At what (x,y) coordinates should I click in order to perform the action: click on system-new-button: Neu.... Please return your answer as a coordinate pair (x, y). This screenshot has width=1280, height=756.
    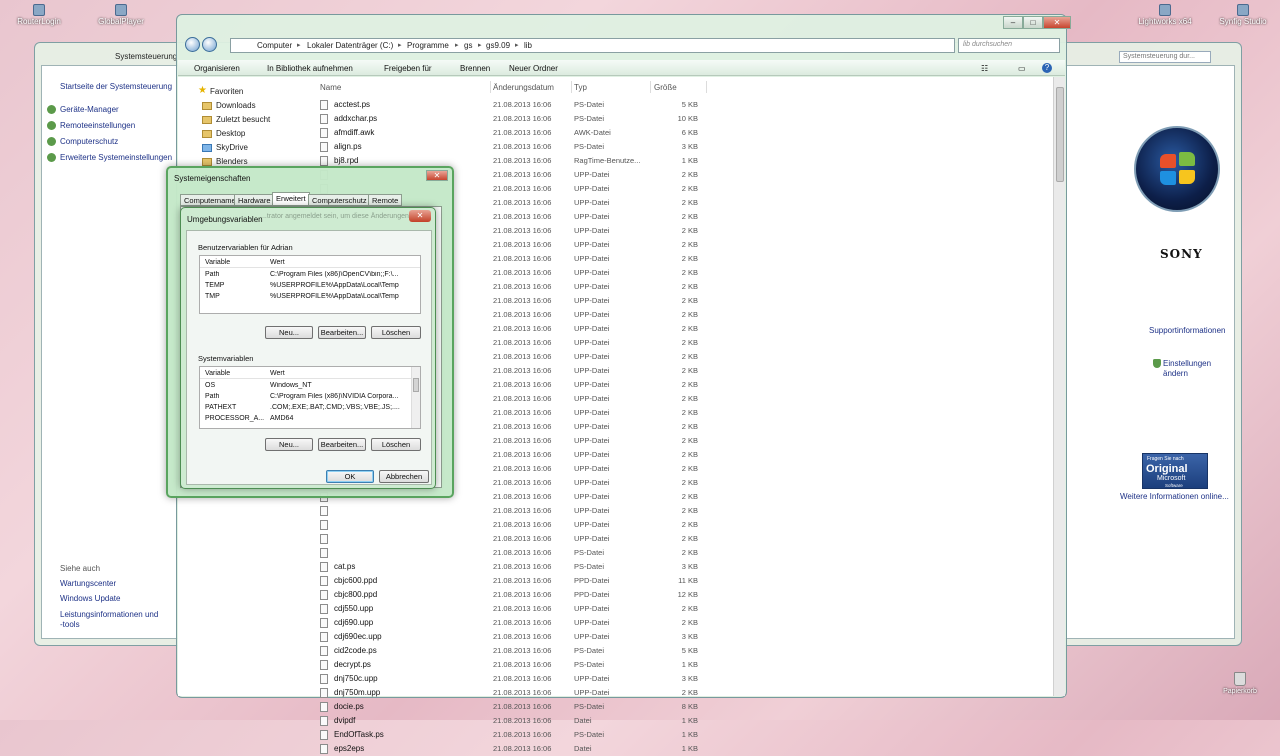
    Looking at the image, I should click on (289, 444).